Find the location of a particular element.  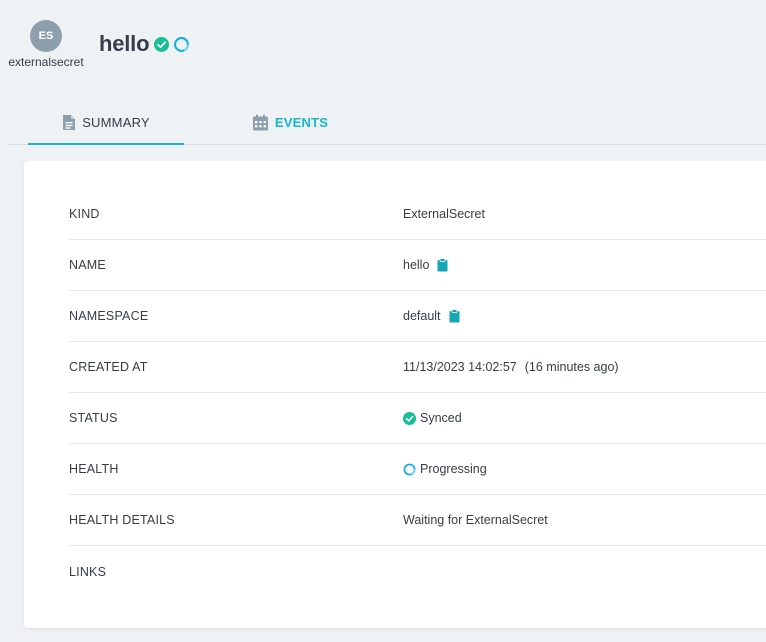

created-at-value: 11/13/2023 14:02:57 is located at coordinates (460, 367).